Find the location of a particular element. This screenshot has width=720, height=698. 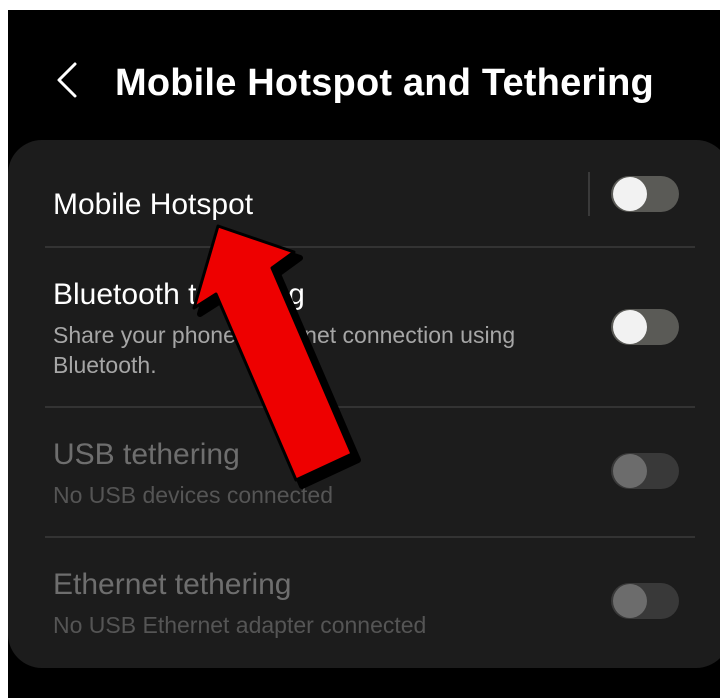

ethernet-tethering-subtitle: No USB Ethernet adapter connected is located at coordinates (240, 625).